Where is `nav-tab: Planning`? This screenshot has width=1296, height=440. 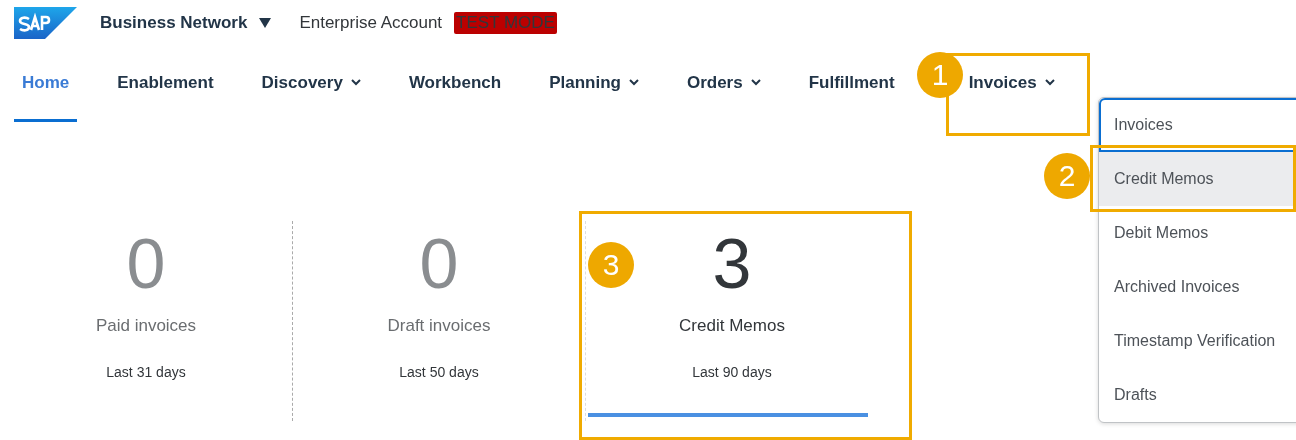
nav-tab: Planning is located at coordinates (594, 84).